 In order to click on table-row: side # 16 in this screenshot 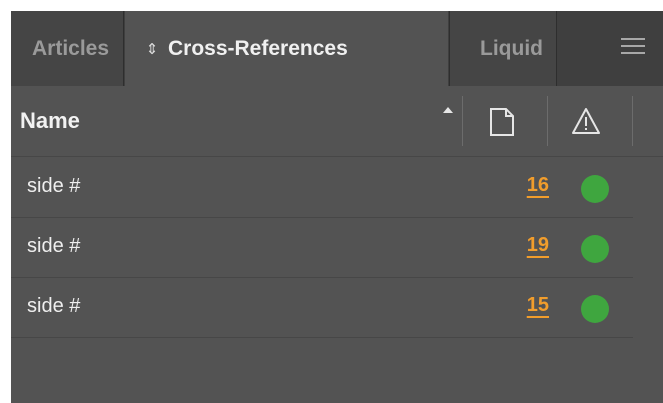, I will do `click(322, 188)`.